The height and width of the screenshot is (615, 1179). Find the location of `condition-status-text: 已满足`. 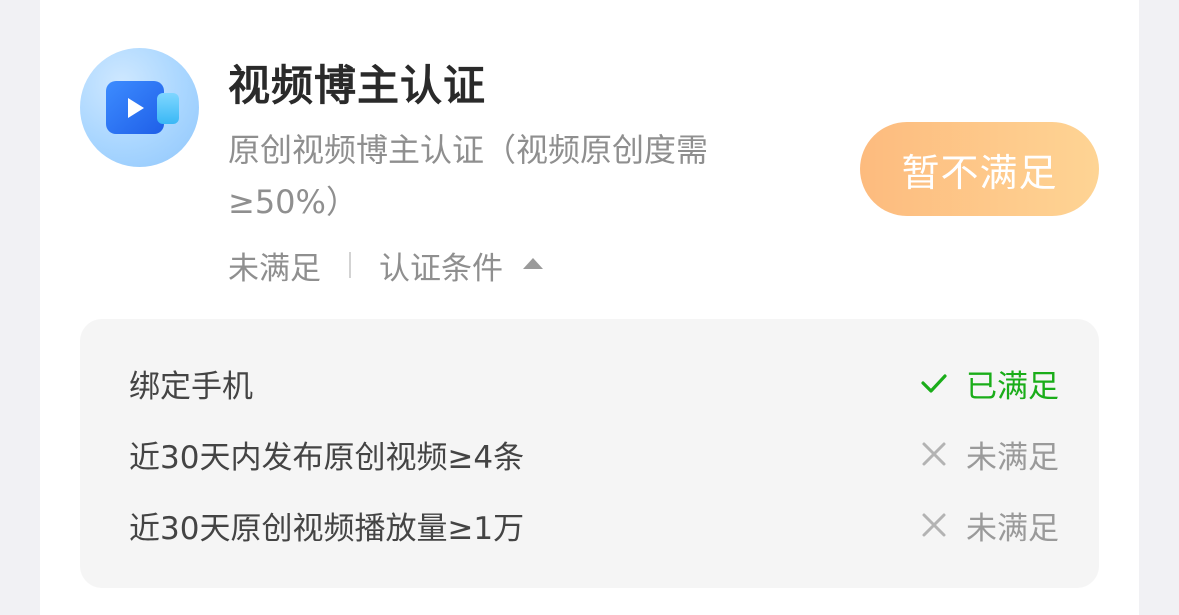

condition-status-text: 已满足 is located at coordinates (1012, 386).